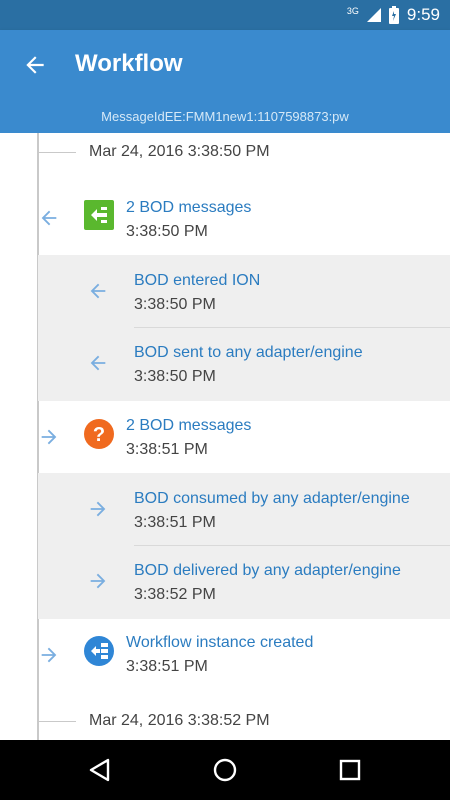 The width and height of the screenshot is (450, 800). What do you see at coordinates (220, 642) in the screenshot?
I see `group-title: Workflow instance created` at bounding box center [220, 642].